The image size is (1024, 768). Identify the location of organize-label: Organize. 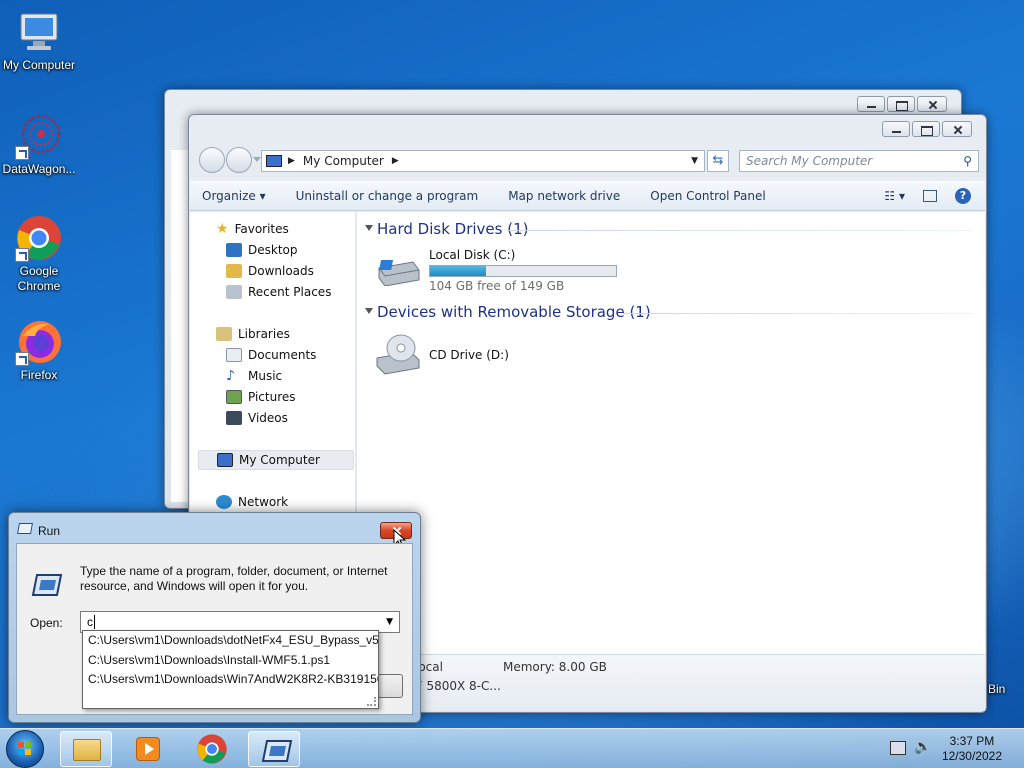
(229, 196).